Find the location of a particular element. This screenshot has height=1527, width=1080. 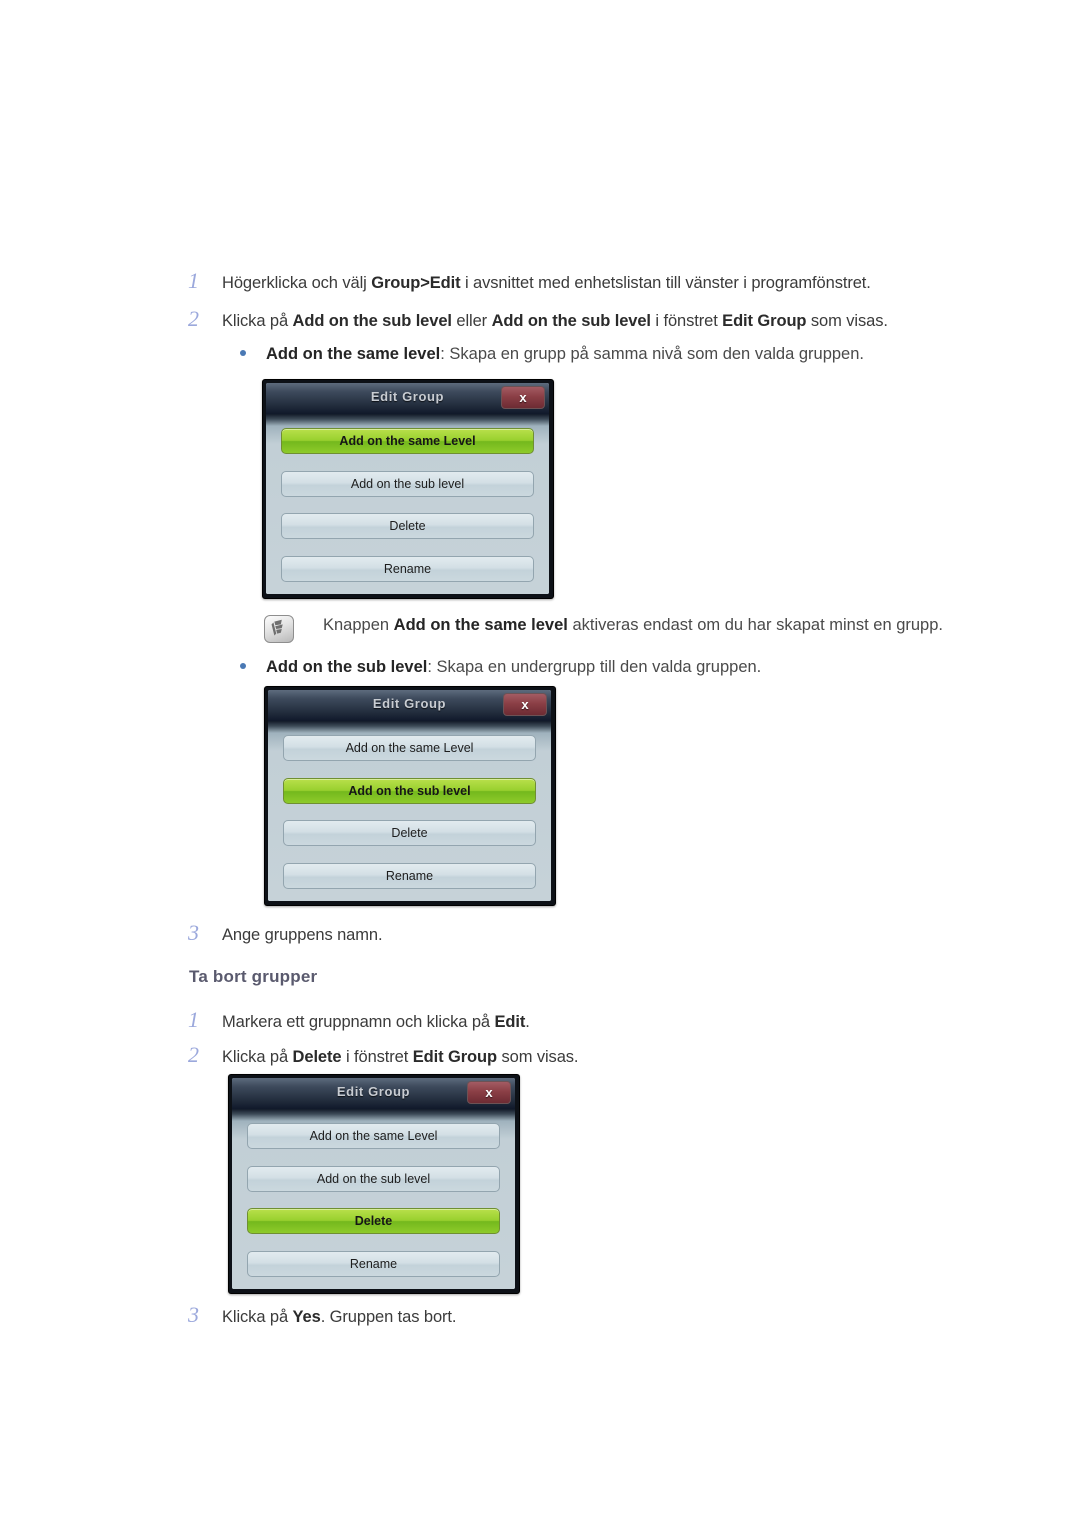

step-item-create-3: 3 Ange gruppens namn. is located at coordinates (285, 933).